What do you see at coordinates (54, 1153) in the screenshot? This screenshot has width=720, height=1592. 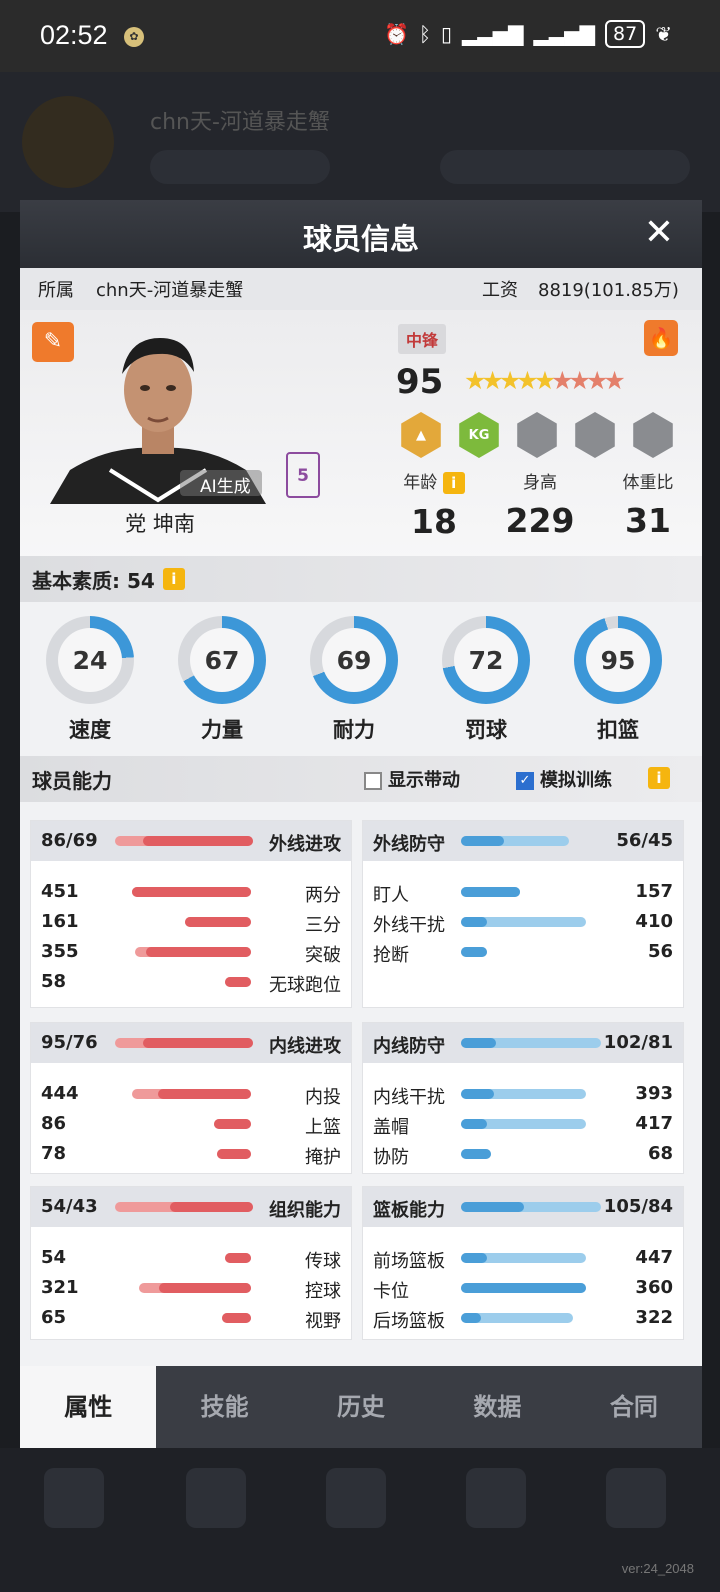 I see `stat-value: 78` at bounding box center [54, 1153].